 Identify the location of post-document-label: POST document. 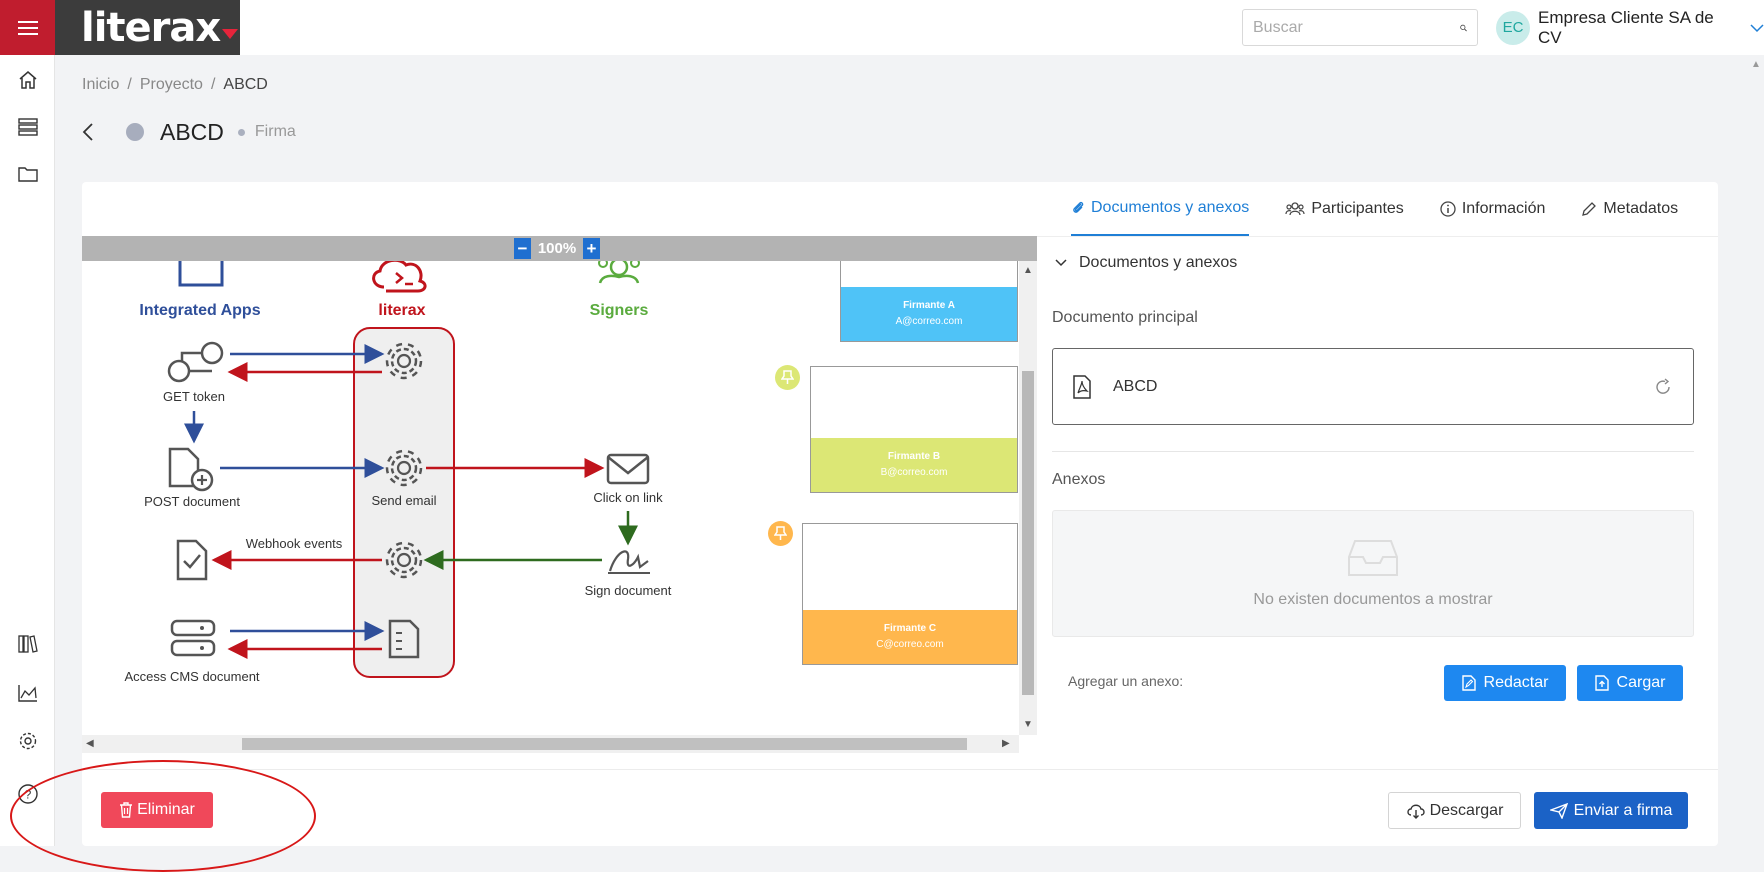
(192, 501).